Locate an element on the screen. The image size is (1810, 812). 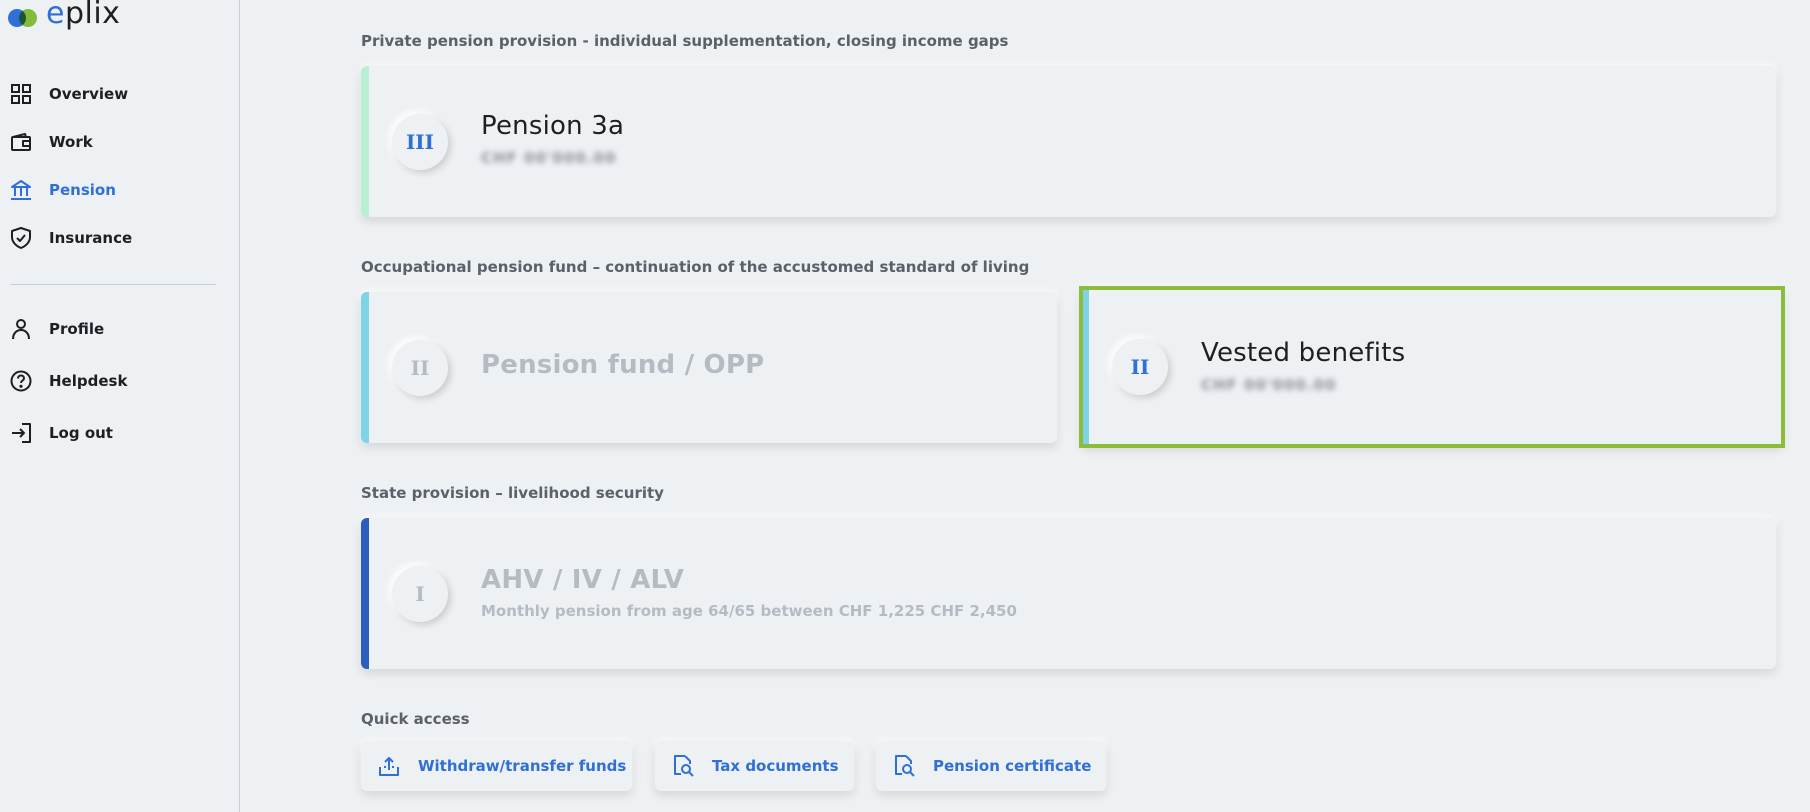
pillar-three-icon: III is located at coordinates (420, 141).